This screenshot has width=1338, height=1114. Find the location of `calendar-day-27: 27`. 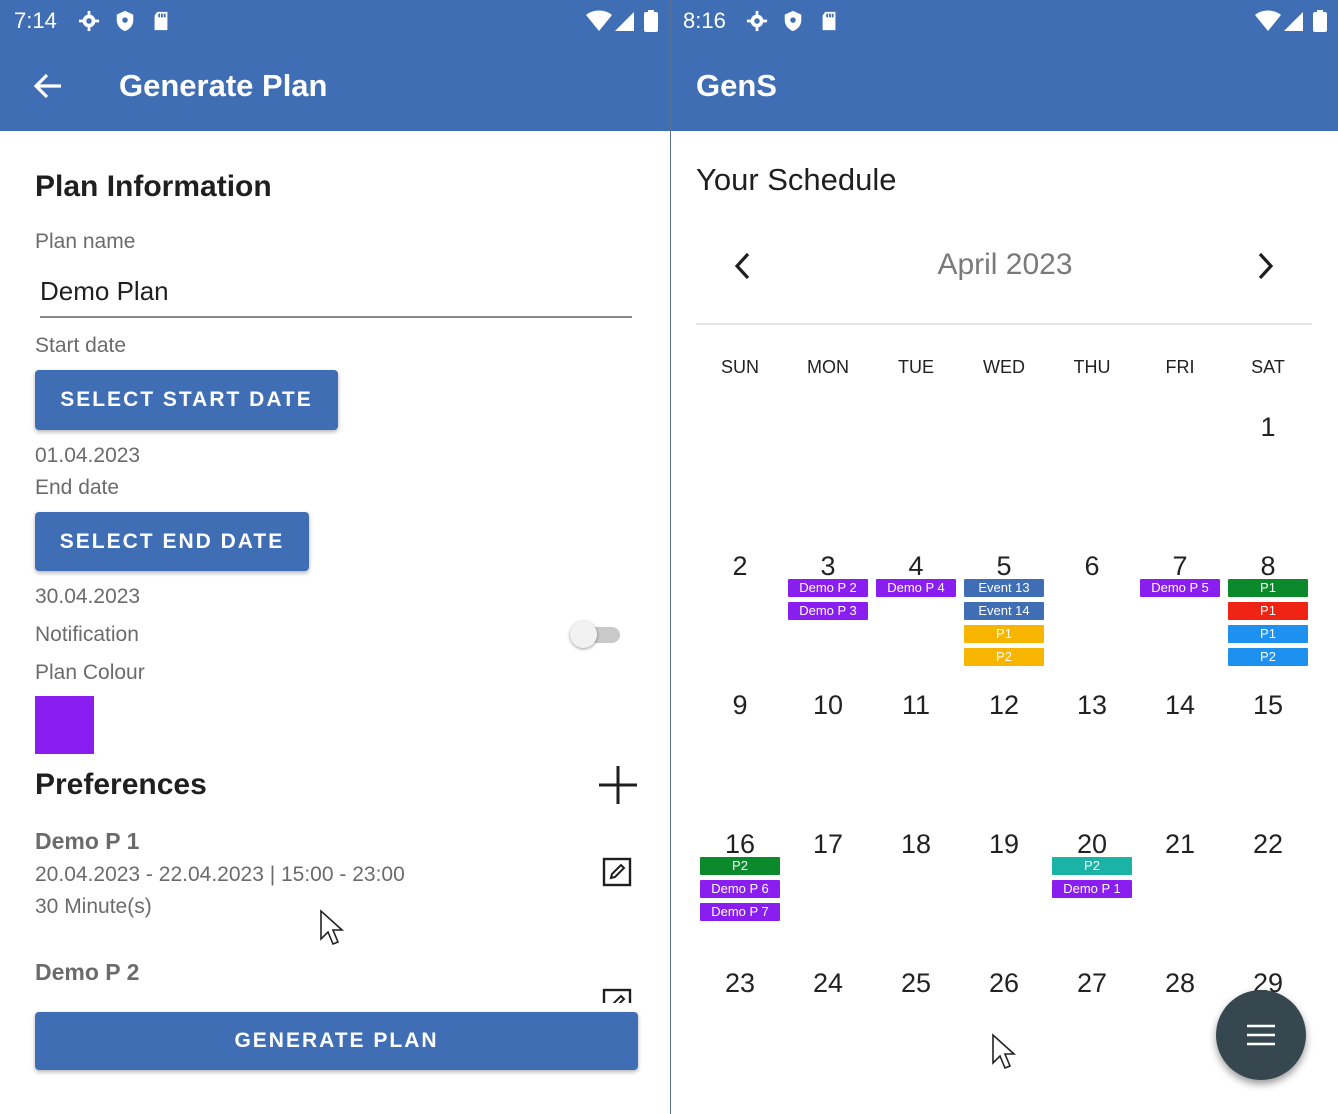

calendar-day-27: 27 is located at coordinates (1092, 983).